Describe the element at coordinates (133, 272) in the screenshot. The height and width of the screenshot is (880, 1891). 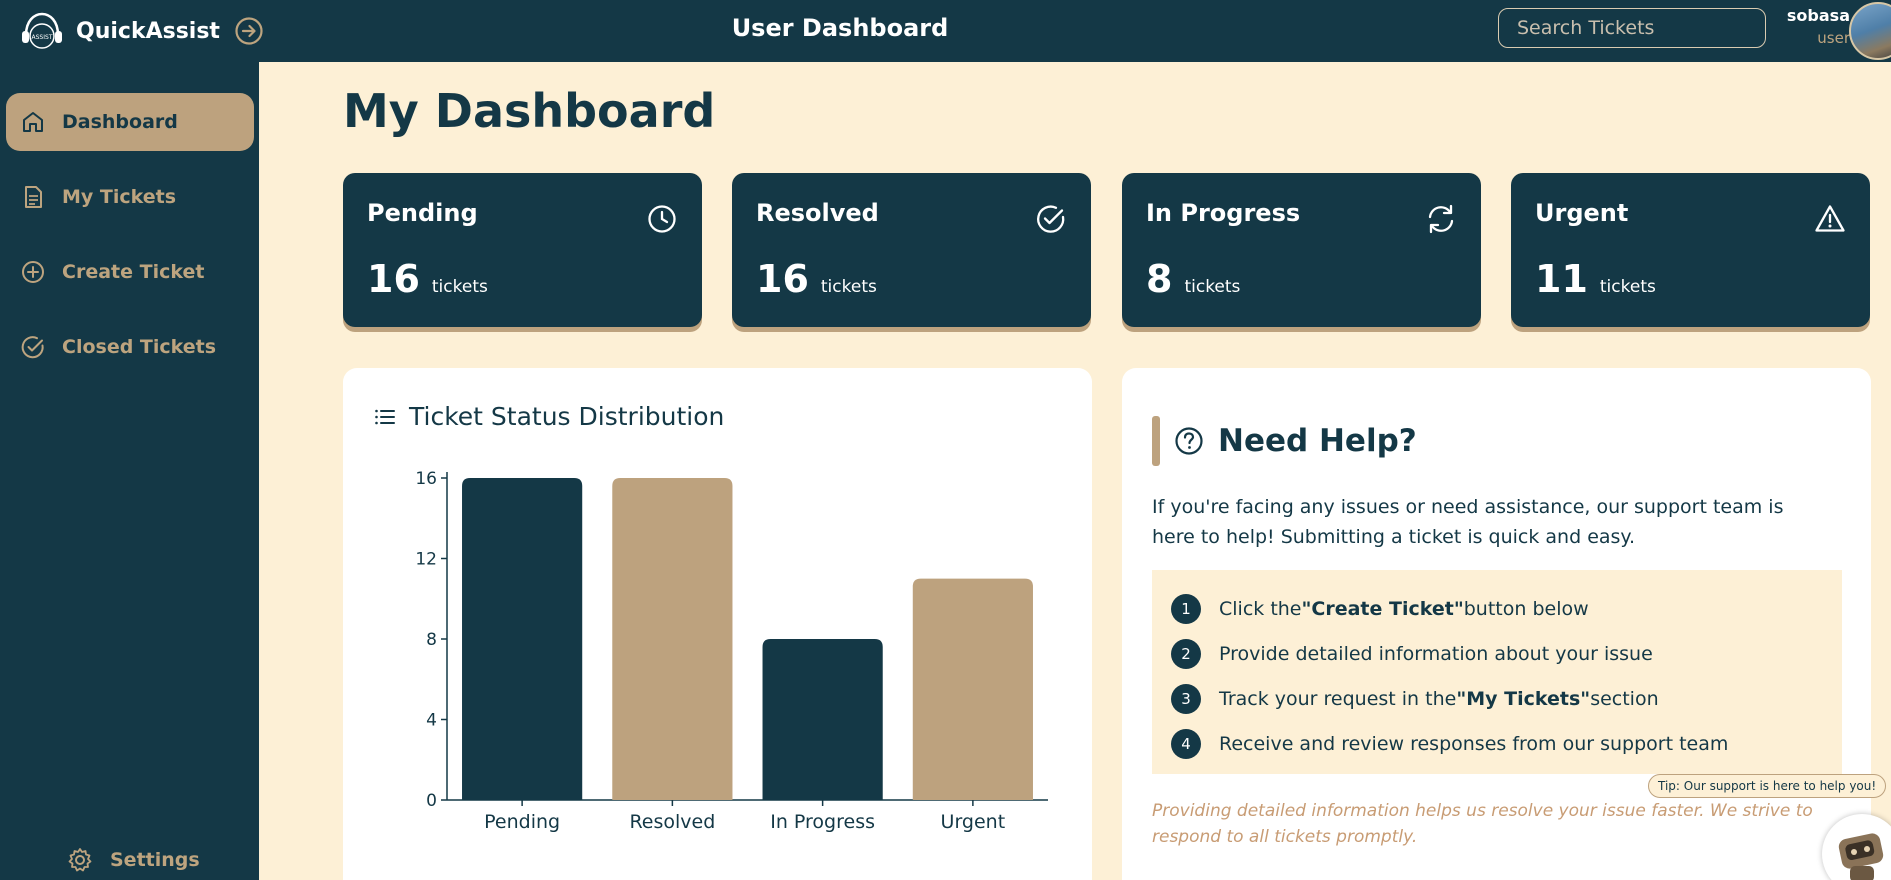
I see `sidebar-item-label: Create Ticket` at that location.